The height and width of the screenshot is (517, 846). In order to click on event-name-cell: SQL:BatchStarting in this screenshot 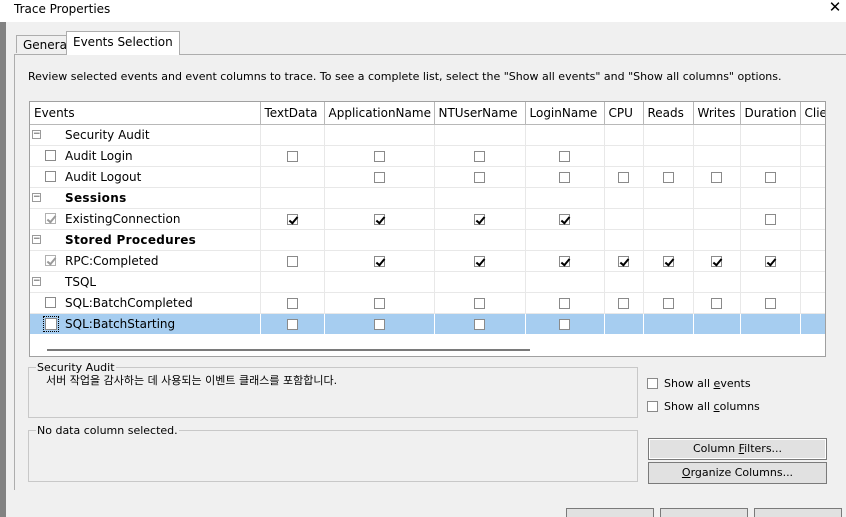, I will do `click(145, 324)`.